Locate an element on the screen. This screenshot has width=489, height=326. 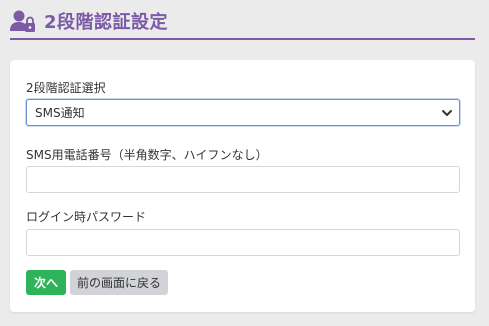
method-select: SMS通知 is located at coordinates (243, 112).